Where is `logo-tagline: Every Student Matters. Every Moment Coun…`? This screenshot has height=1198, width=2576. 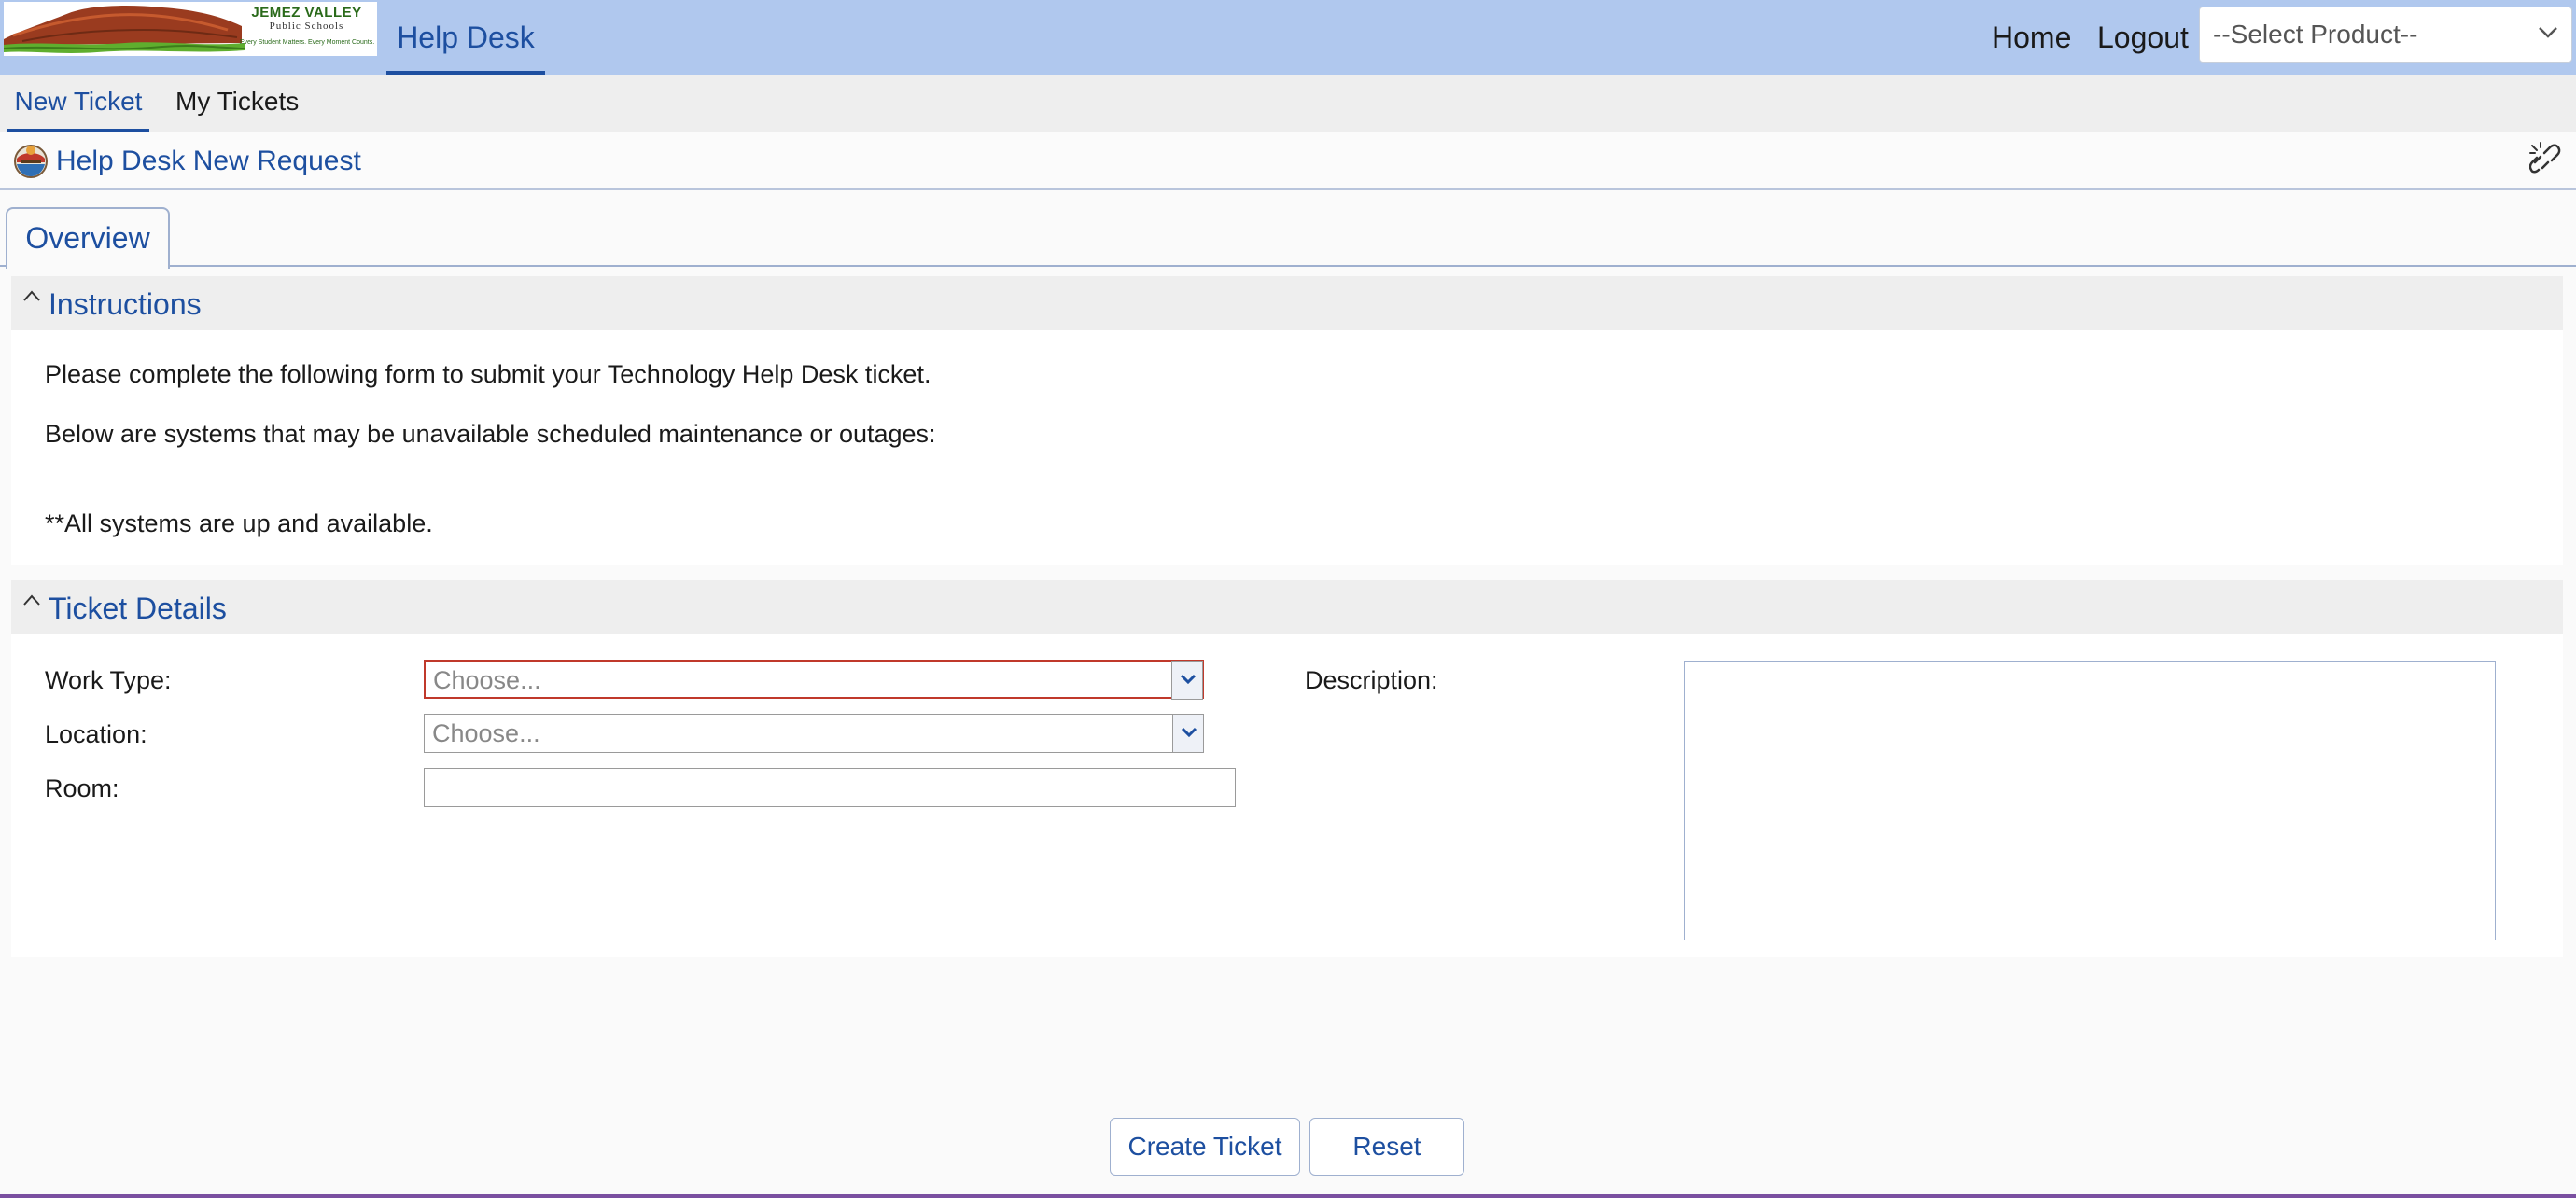 logo-tagline: Every Student Matters. Every Moment Coun… is located at coordinates (307, 42).